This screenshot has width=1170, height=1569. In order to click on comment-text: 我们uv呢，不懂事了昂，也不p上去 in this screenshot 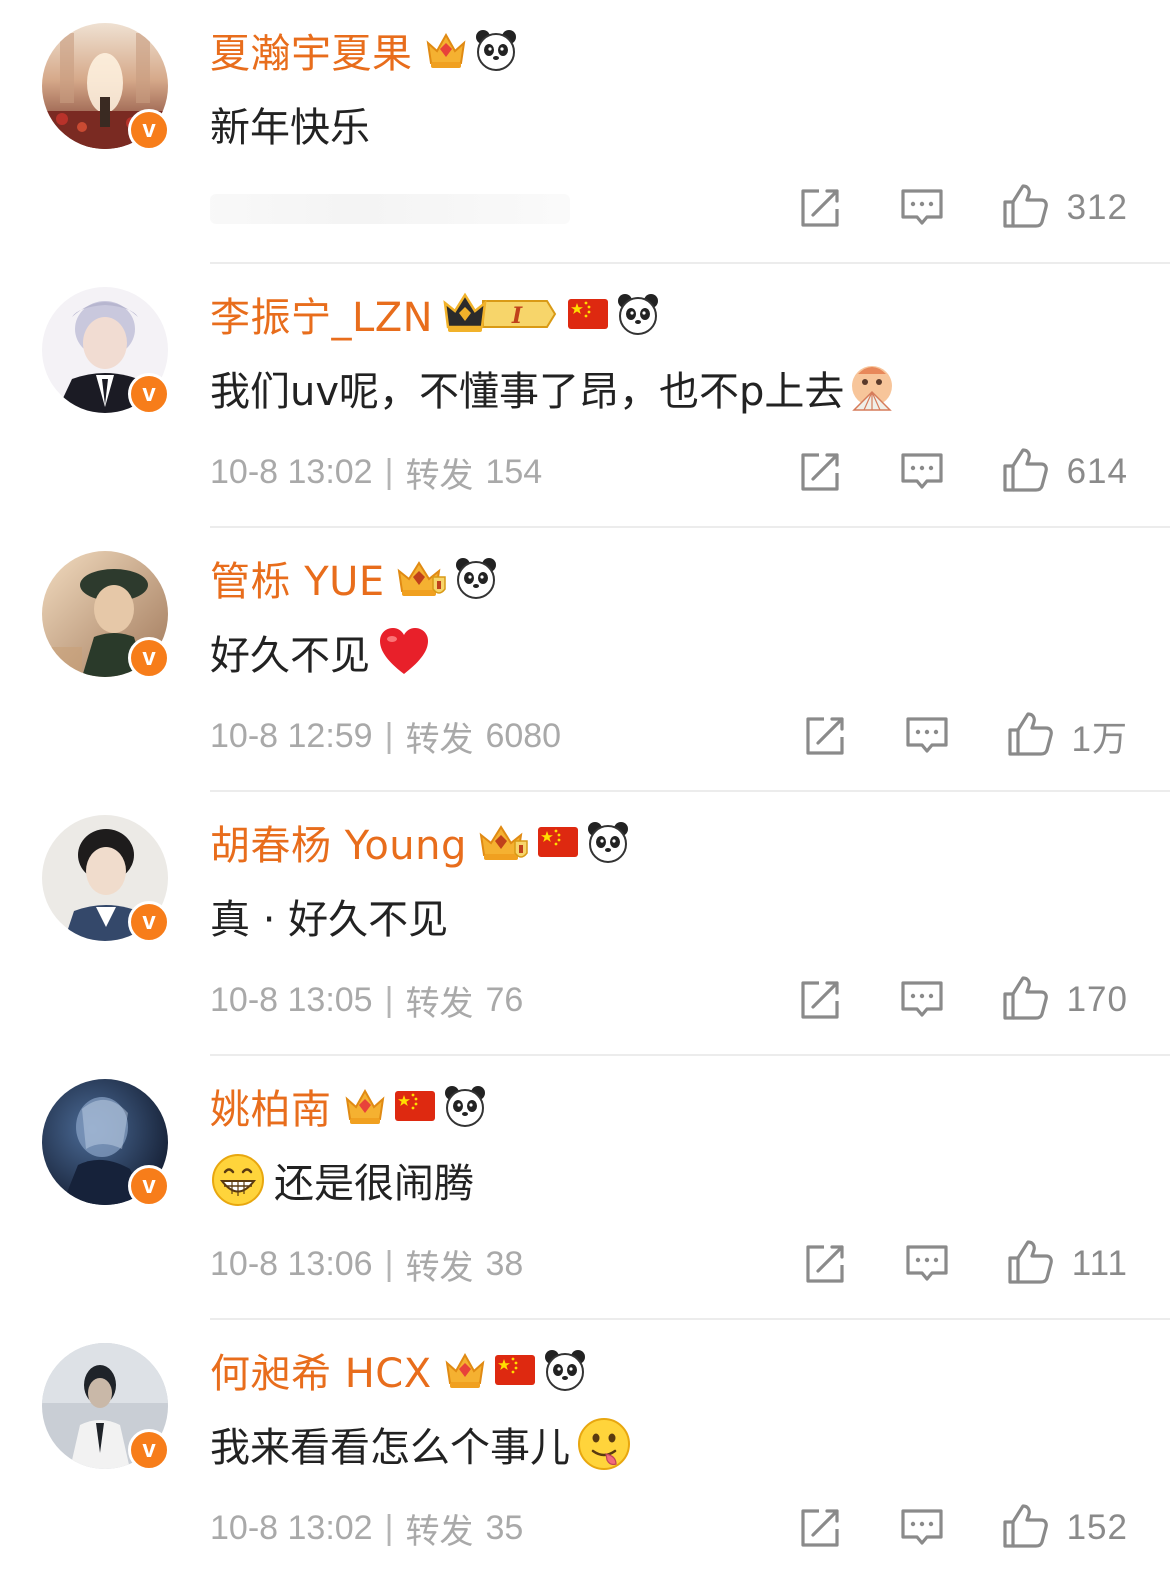, I will do `click(527, 392)`.